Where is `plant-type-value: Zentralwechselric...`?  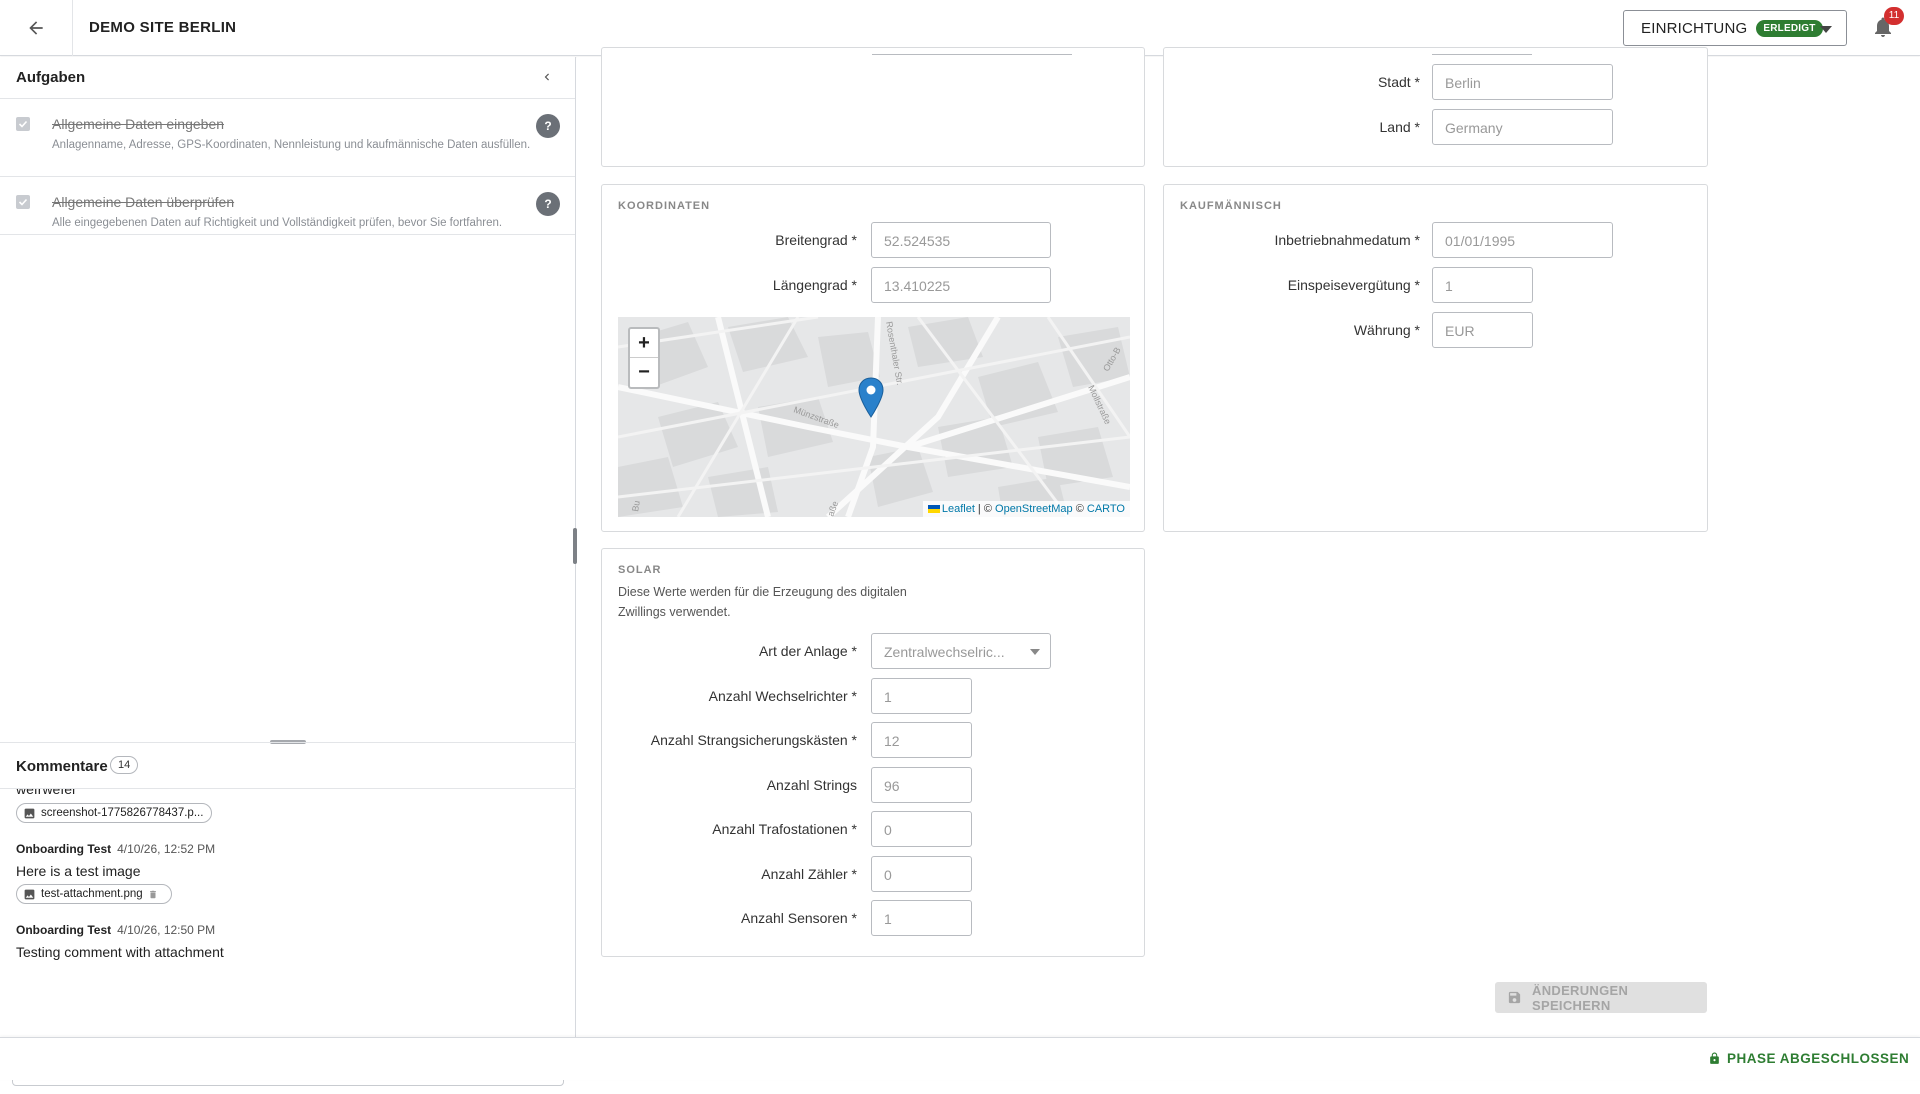
plant-type-value: Zentralwechselric... is located at coordinates (944, 652).